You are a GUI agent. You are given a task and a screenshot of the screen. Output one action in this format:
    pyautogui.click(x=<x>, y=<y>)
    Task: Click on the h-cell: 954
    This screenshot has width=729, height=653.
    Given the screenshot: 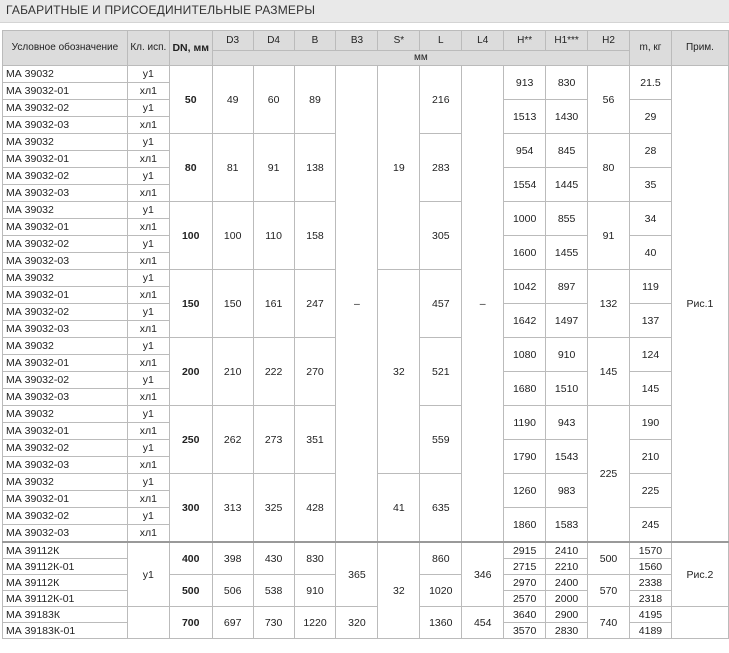 What is the action you would take?
    pyautogui.click(x=525, y=150)
    